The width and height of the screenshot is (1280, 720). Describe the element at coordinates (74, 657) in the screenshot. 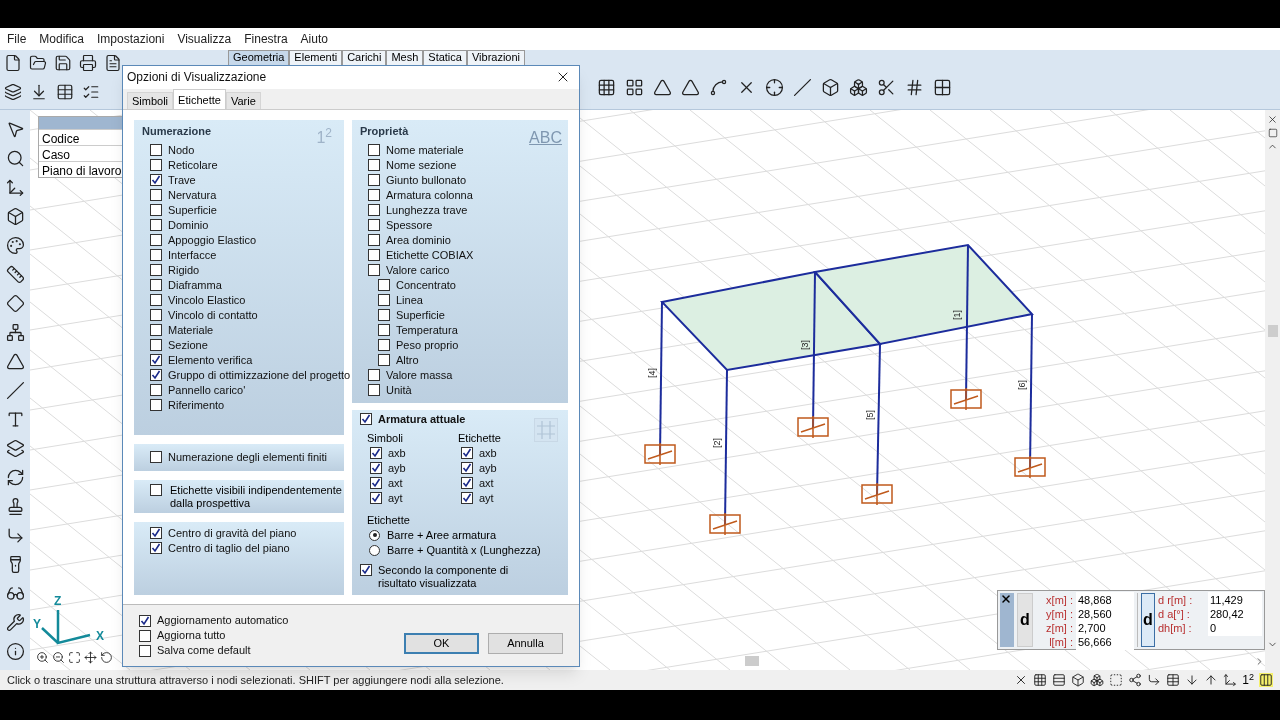

I see `fit-view-icon` at that location.